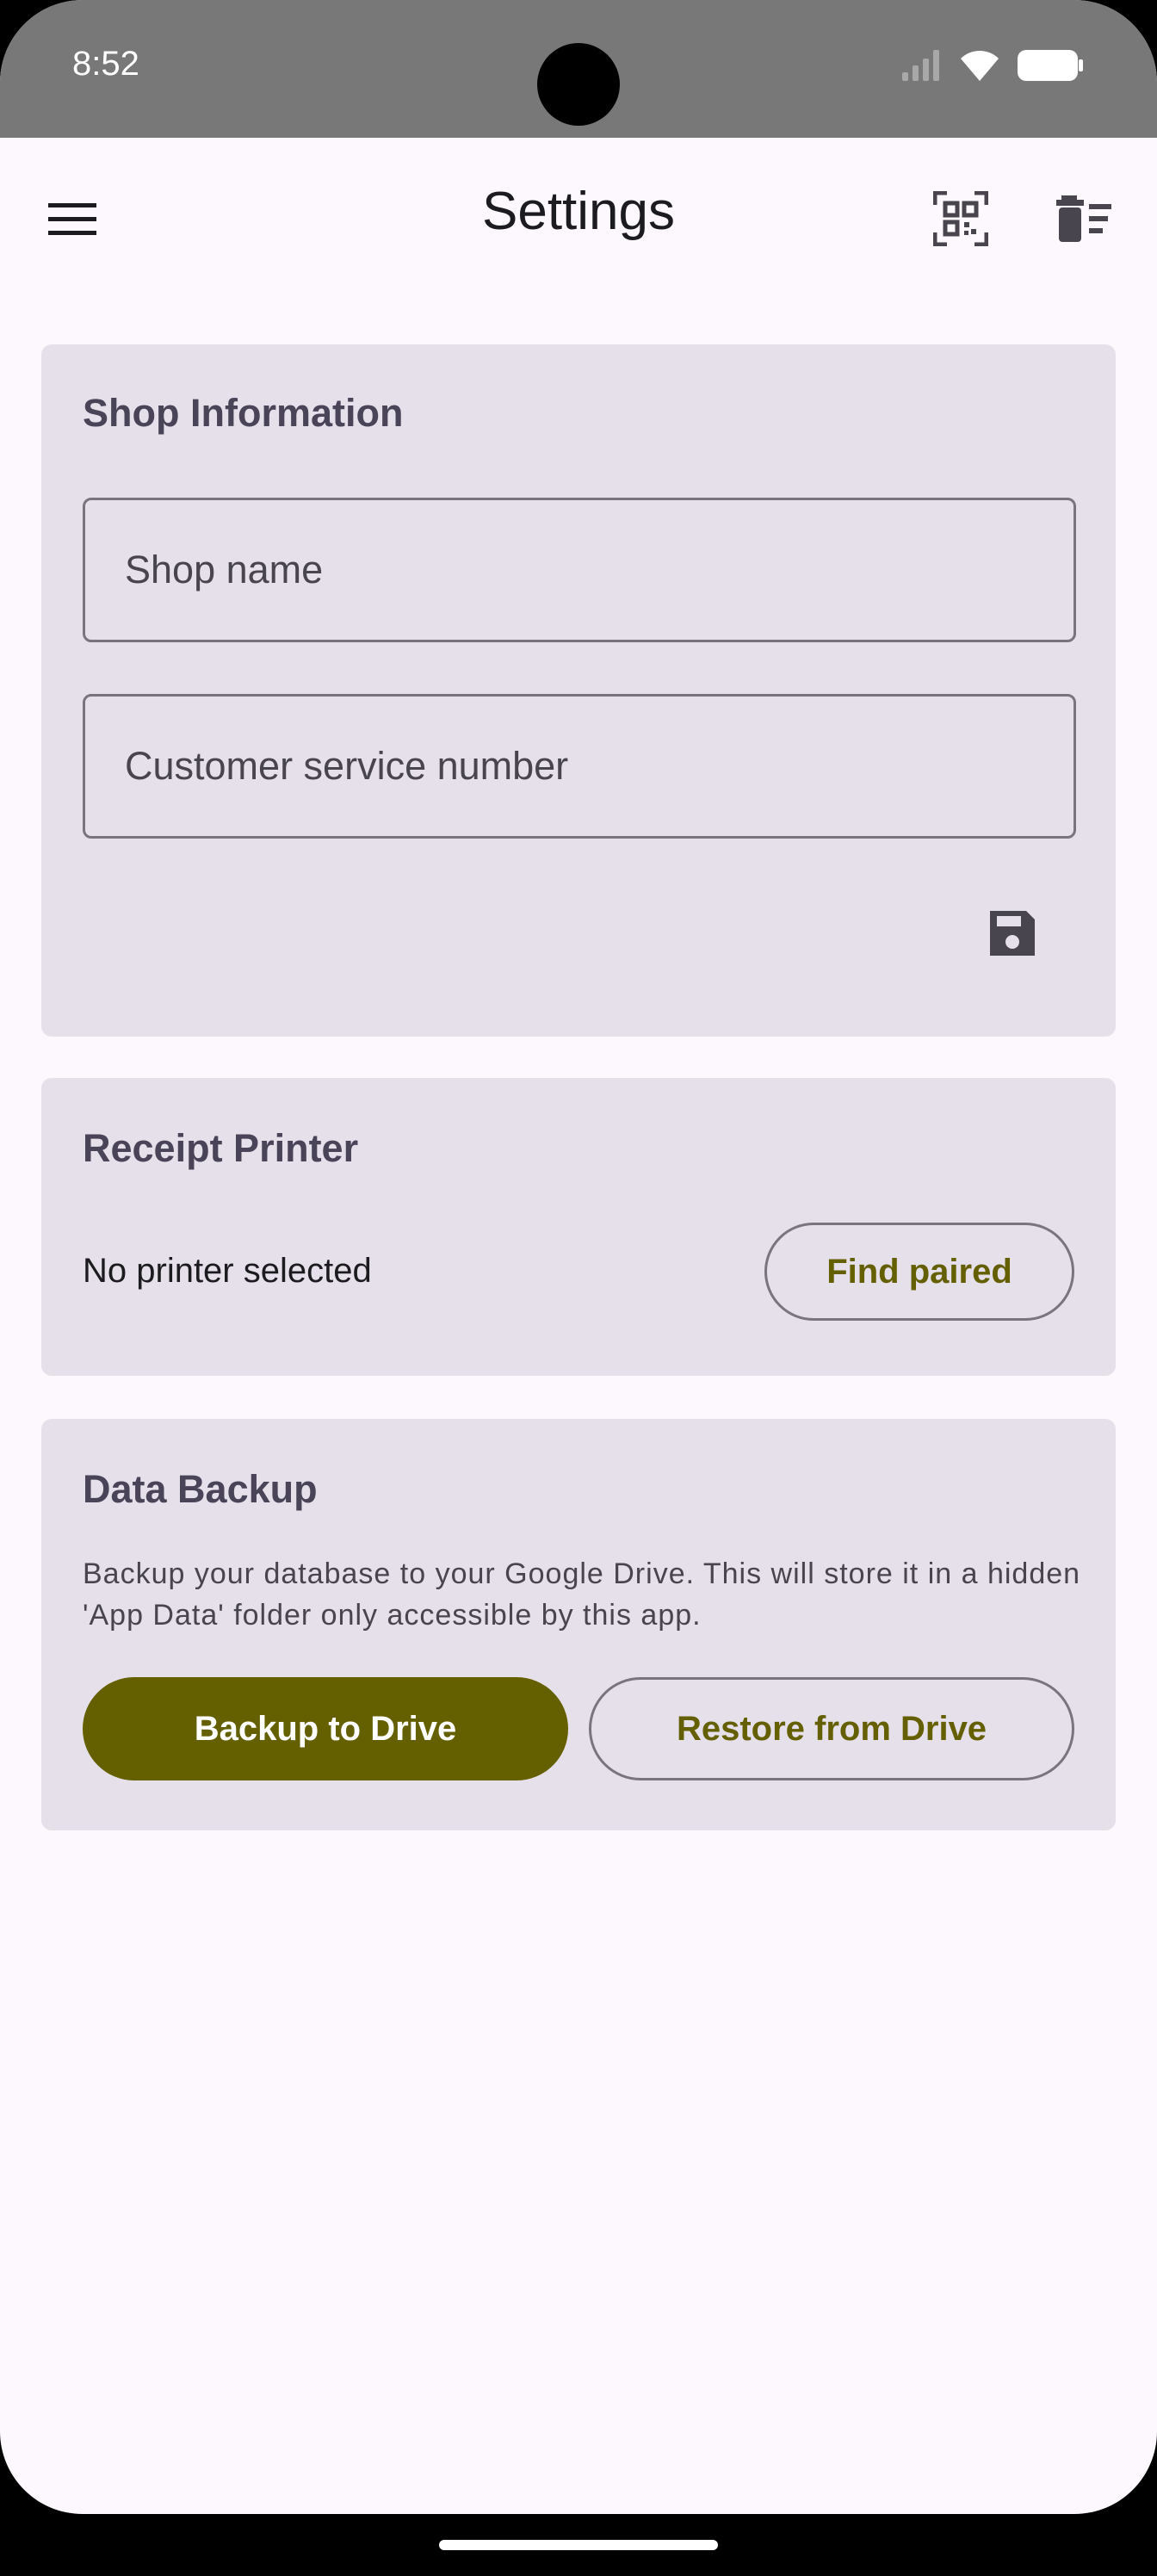 This screenshot has width=1157, height=2576. Describe the element at coordinates (326, 1729) in the screenshot. I see `backup-to-drive-button: Backup to Drive` at that location.